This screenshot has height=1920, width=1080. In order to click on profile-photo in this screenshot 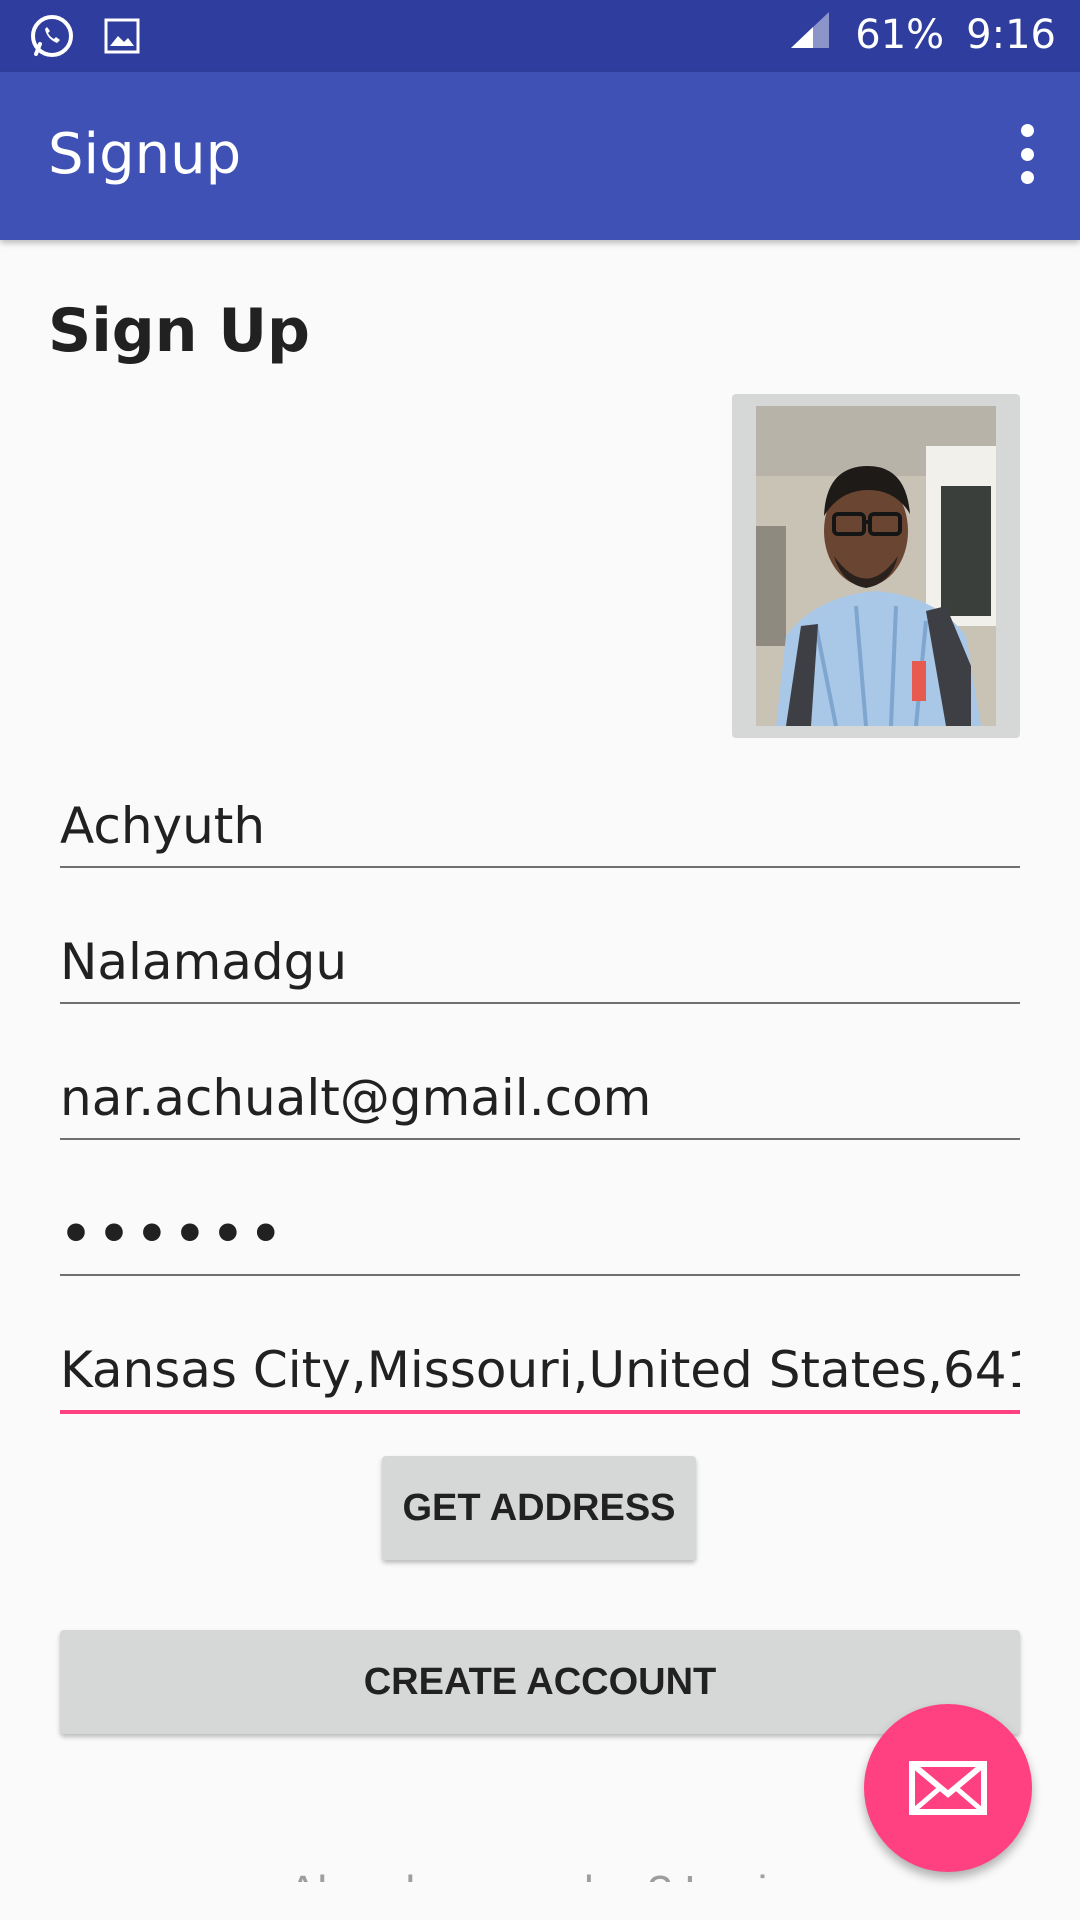, I will do `click(876, 566)`.